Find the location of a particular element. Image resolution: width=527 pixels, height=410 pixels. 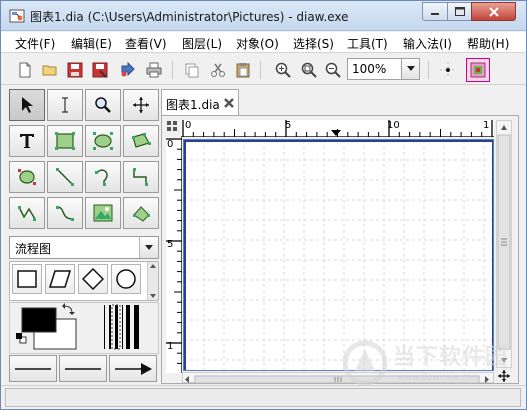

zoom-fit-icon is located at coordinates (309, 70).